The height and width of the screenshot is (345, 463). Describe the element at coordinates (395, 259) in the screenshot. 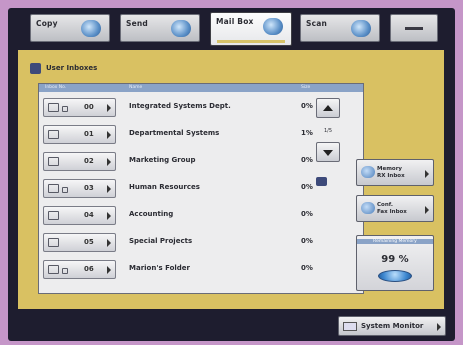

I see `remaining-memory-value: 99 %` at that location.